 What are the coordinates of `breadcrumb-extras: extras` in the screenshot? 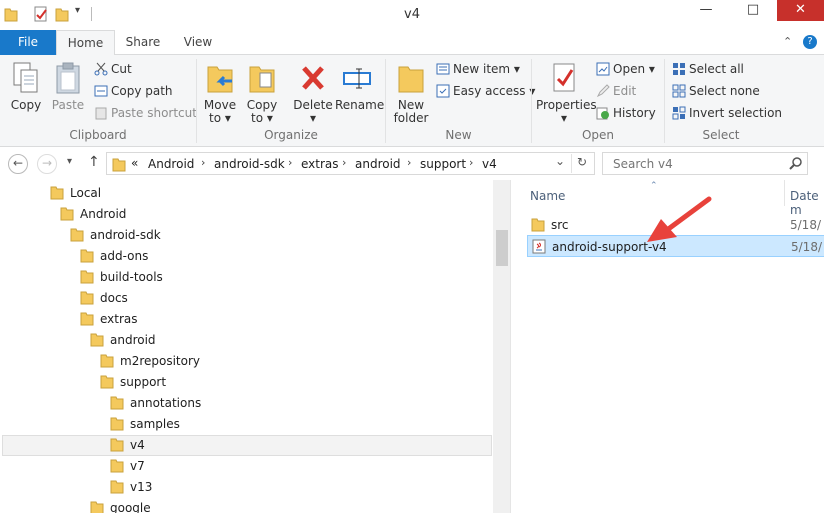 It's located at (320, 164).